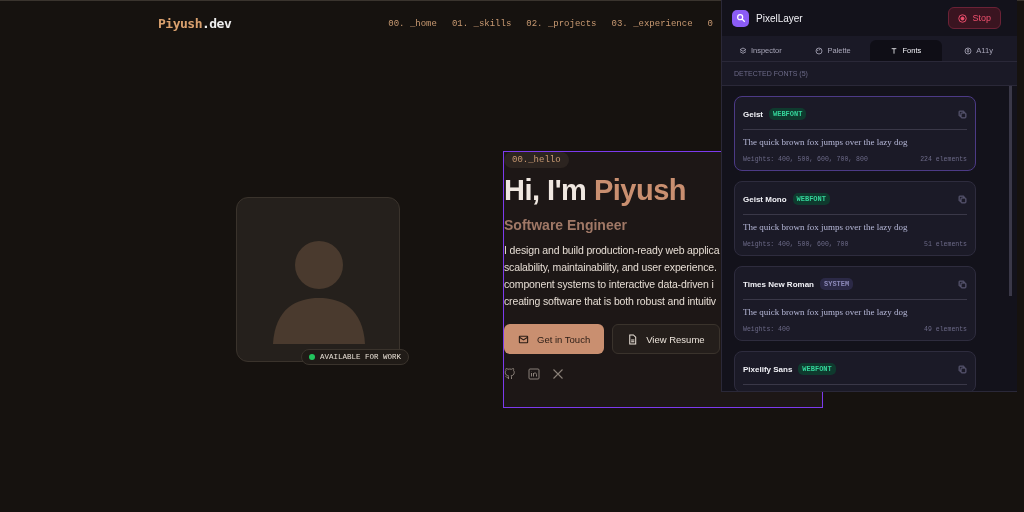 This screenshot has width=1024, height=512. Describe the element at coordinates (633, 339) in the screenshot. I see `document-icon` at that location.